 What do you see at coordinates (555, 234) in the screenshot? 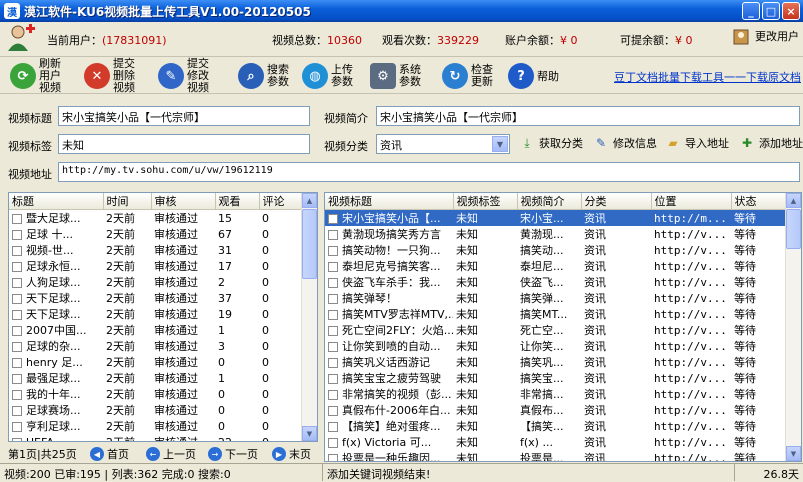
I see `table-row: 黄渤现场搞笑秀方言 未知 黄渤现... 资讯 http://v... 等待` at bounding box center [555, 234].